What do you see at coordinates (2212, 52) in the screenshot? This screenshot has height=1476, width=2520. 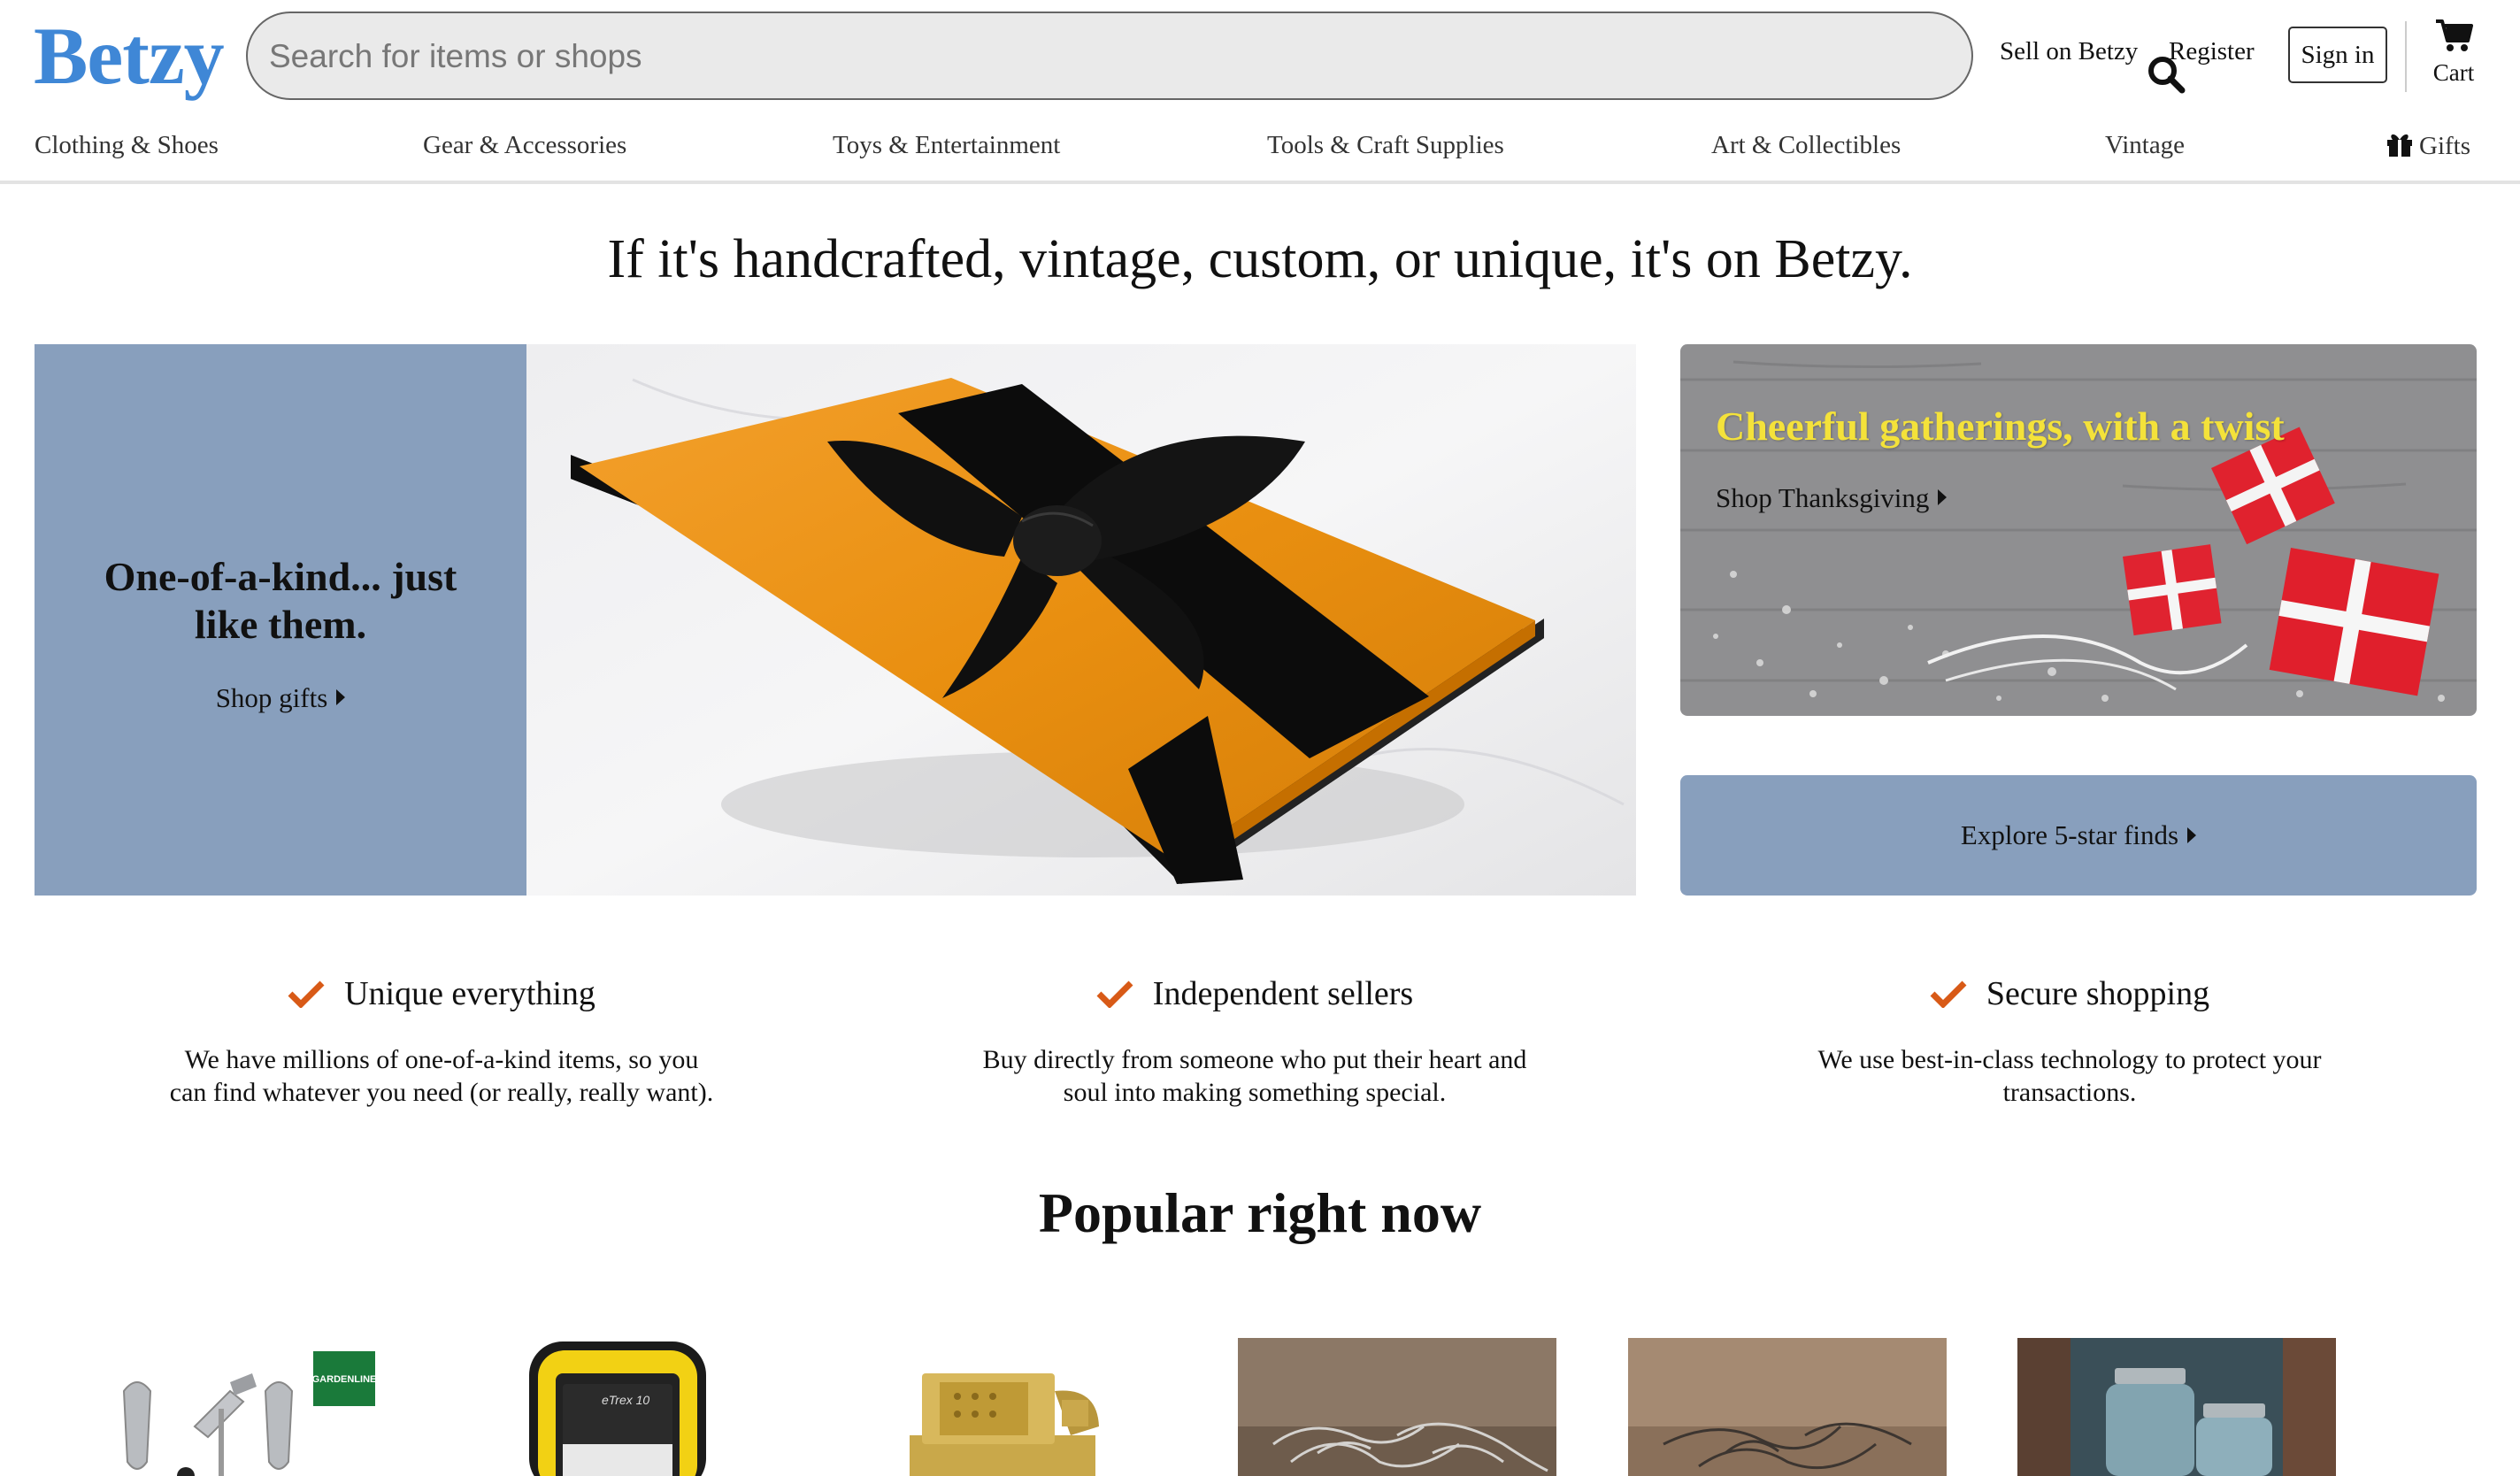 I see `register-link: Register` at bounding box center [2212, 52].